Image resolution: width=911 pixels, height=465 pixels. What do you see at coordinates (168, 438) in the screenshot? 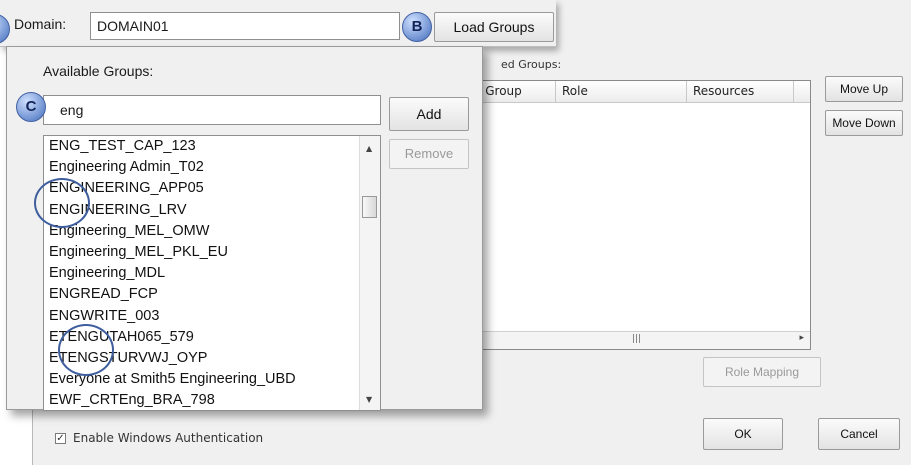
I see `enable-windows-auth-label: Enable Windows Authentication` at bounding box center [168, 438].